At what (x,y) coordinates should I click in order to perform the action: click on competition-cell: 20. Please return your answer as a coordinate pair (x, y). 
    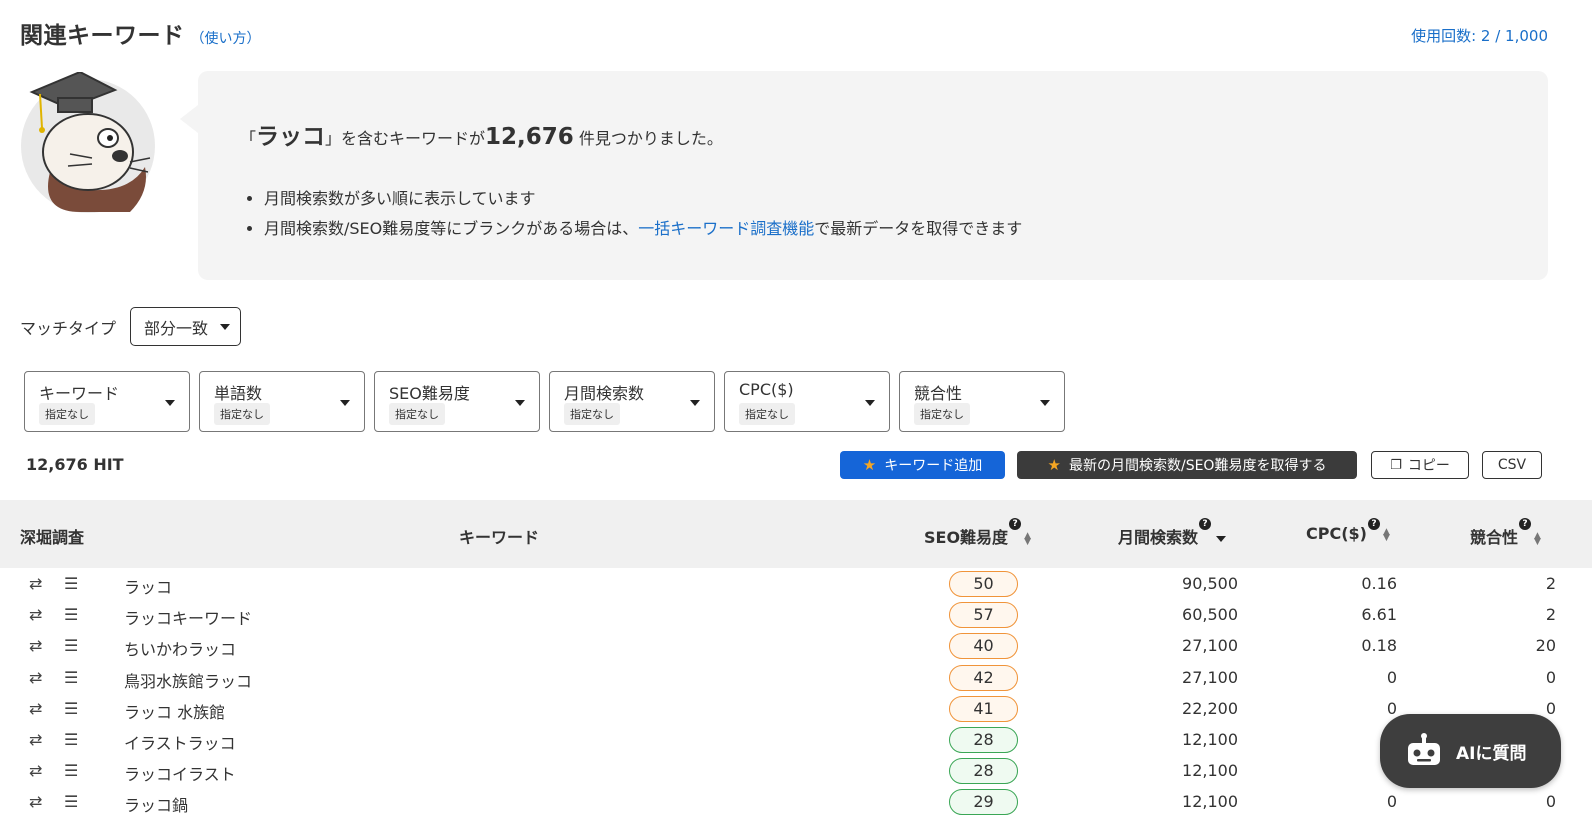
    Looking at the image, I should click on (1545, 646).